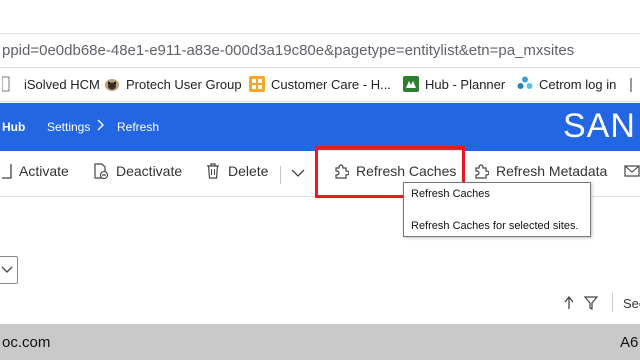 The image size is (640, 360). I want to click on table-row: oc.com A6, so click(320, 342).